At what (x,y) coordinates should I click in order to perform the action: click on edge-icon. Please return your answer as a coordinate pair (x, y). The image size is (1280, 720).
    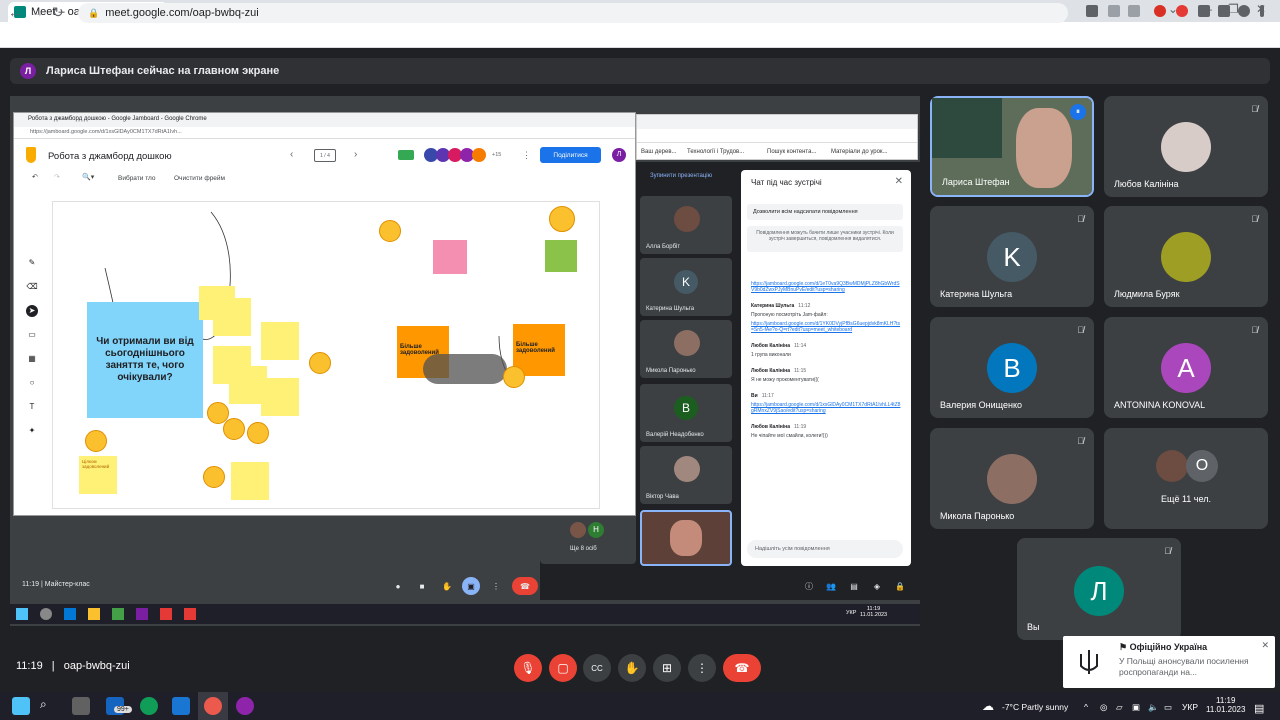
    Looking at the image, I should click on (149, 706).